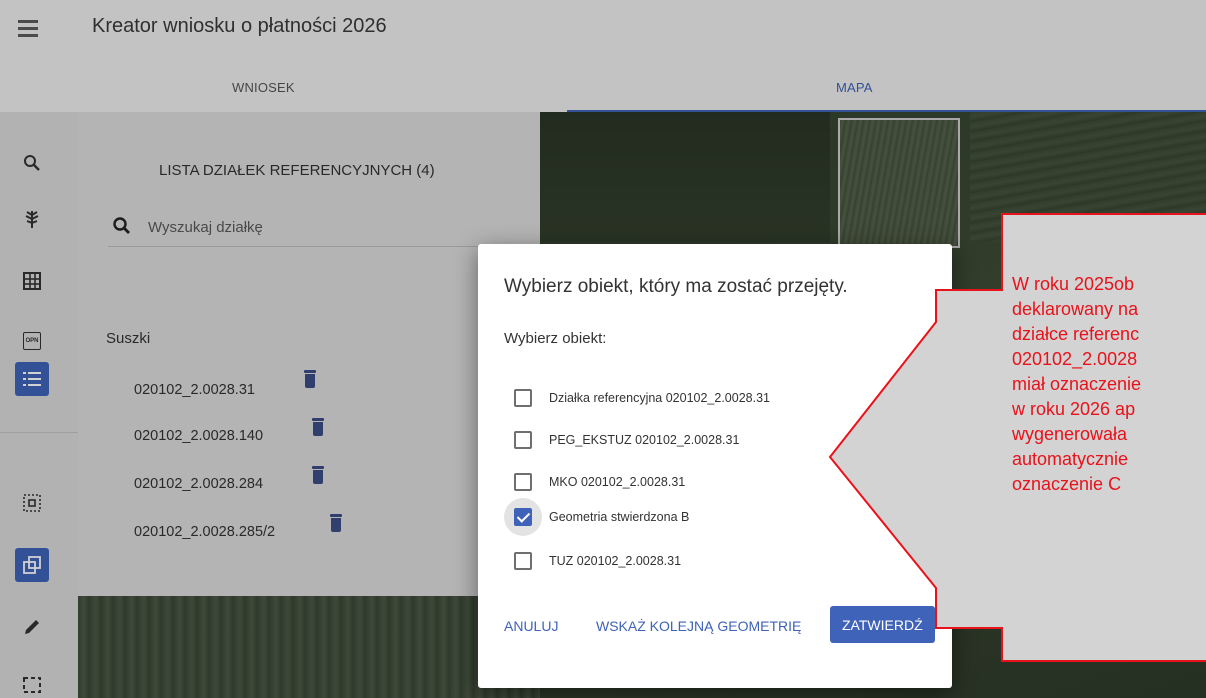  What do you see at coordinates (619, 517) in the screenshot?
I see `option-label: Geometria stwierdzona B` at bounding box center [619, 517].